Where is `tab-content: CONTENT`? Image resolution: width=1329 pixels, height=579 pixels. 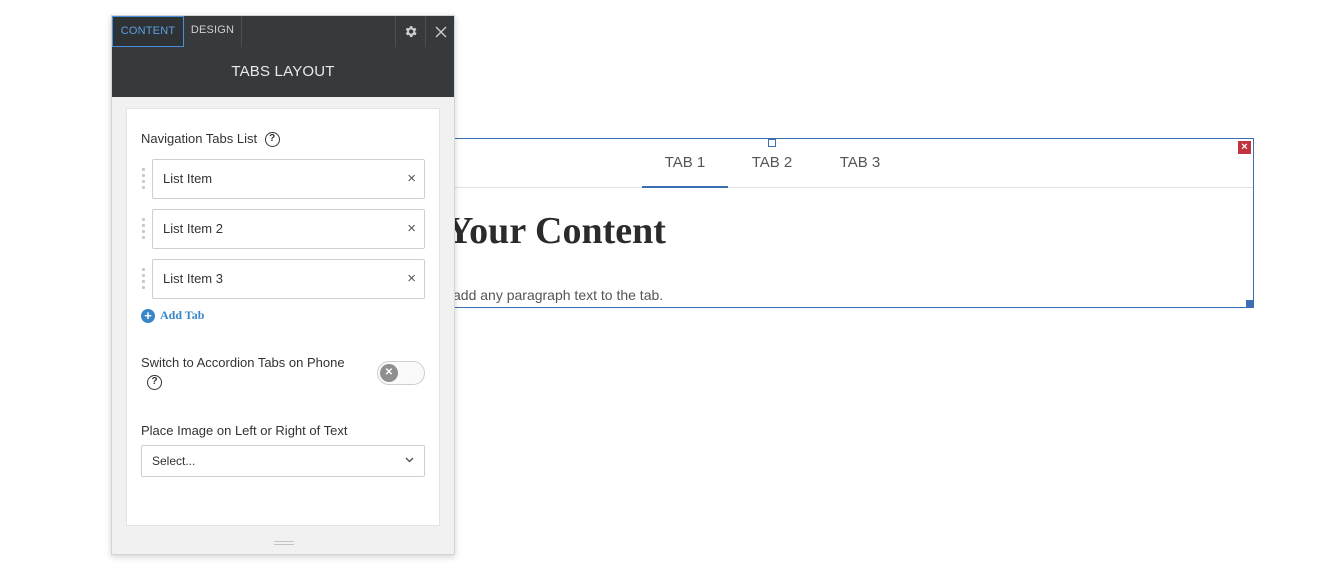 tab-content: CONTENT is located at coordinates (148, 31).